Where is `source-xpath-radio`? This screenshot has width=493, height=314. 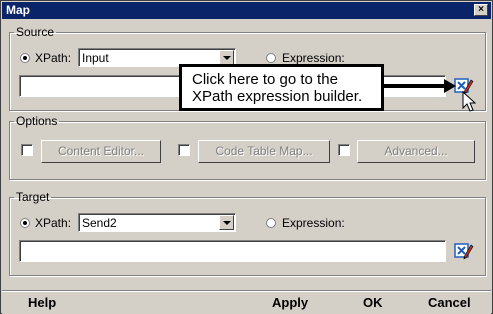 source-xpath-radio is located at coordinates (25, 58).